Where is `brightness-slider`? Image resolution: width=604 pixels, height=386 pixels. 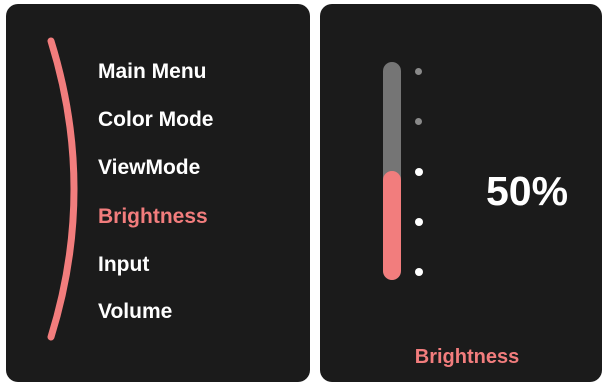 brightness-slider is located at coordinates (392, 171).